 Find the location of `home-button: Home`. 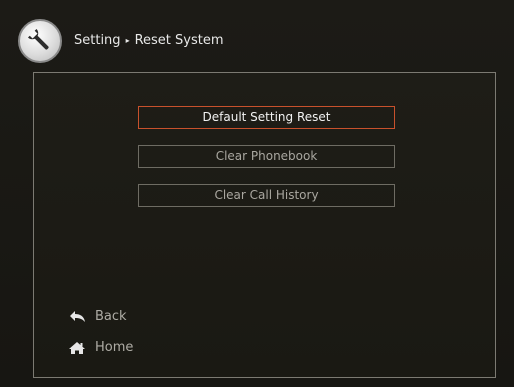

home-button: Home is located at coordinates (100, 347).